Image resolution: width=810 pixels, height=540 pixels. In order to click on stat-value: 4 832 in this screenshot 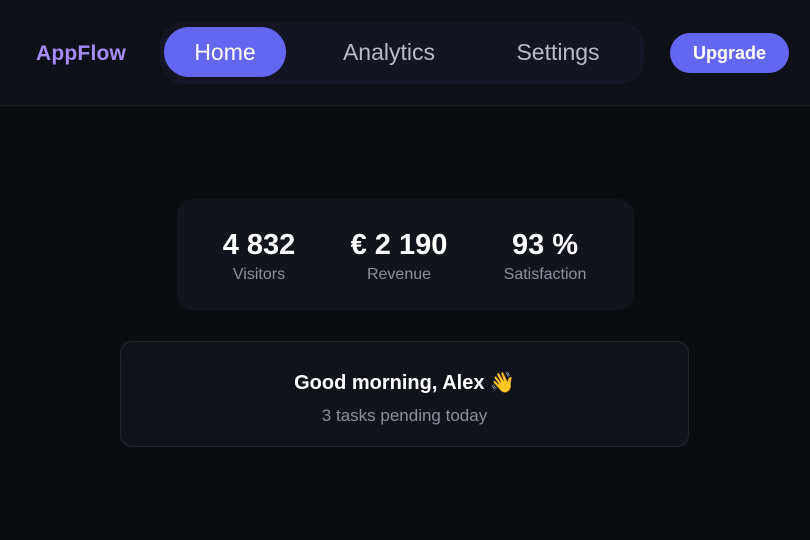, I will do `click(259, 245)`.